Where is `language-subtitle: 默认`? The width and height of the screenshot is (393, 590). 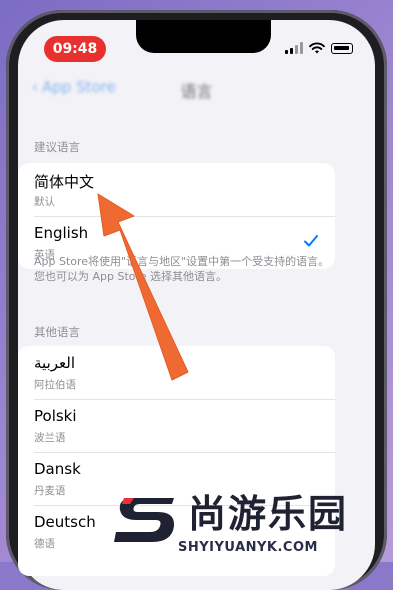 language-subtitle: 默认 is located at coordinates (44, 202).